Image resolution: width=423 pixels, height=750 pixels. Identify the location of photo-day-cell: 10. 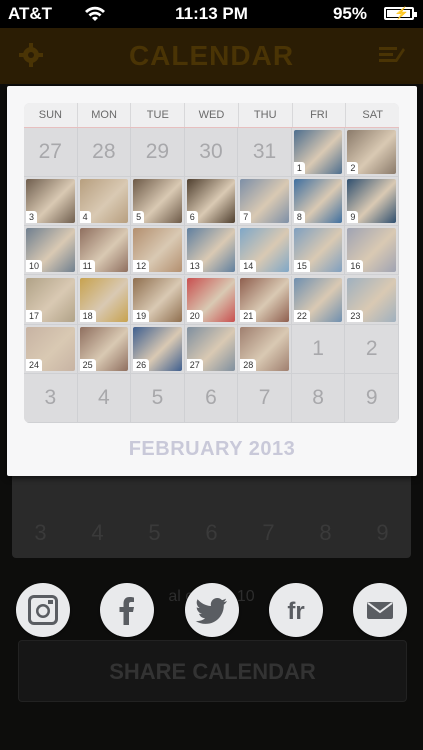
(51, 251).